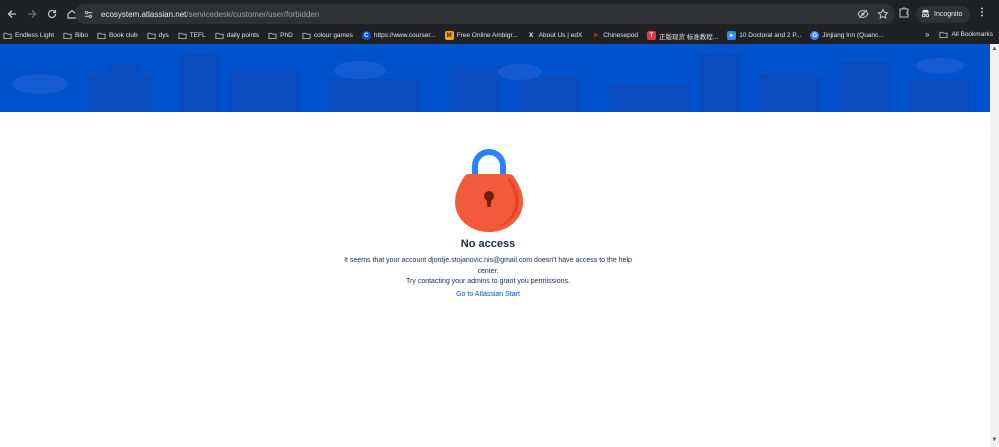 This screenshot has height=447, width=999. I want to click on skyline-illustration, so click(491, 79).